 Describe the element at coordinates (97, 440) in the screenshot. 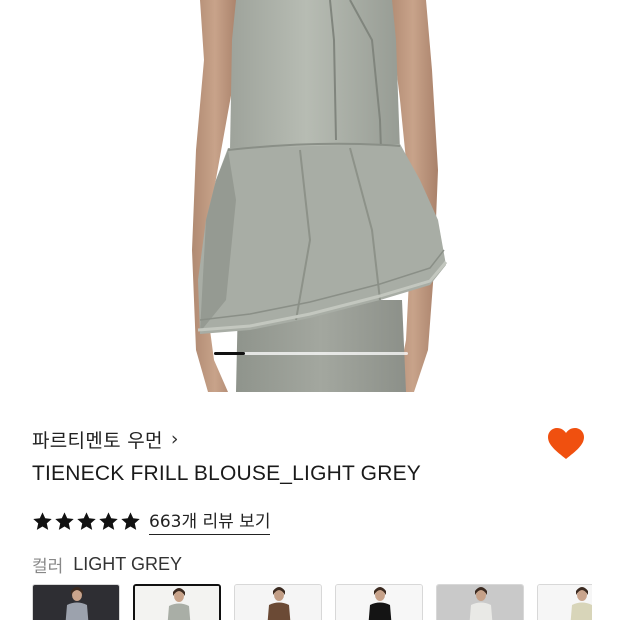

I see `brand-name: 파르티멘토 우먼` at that location.